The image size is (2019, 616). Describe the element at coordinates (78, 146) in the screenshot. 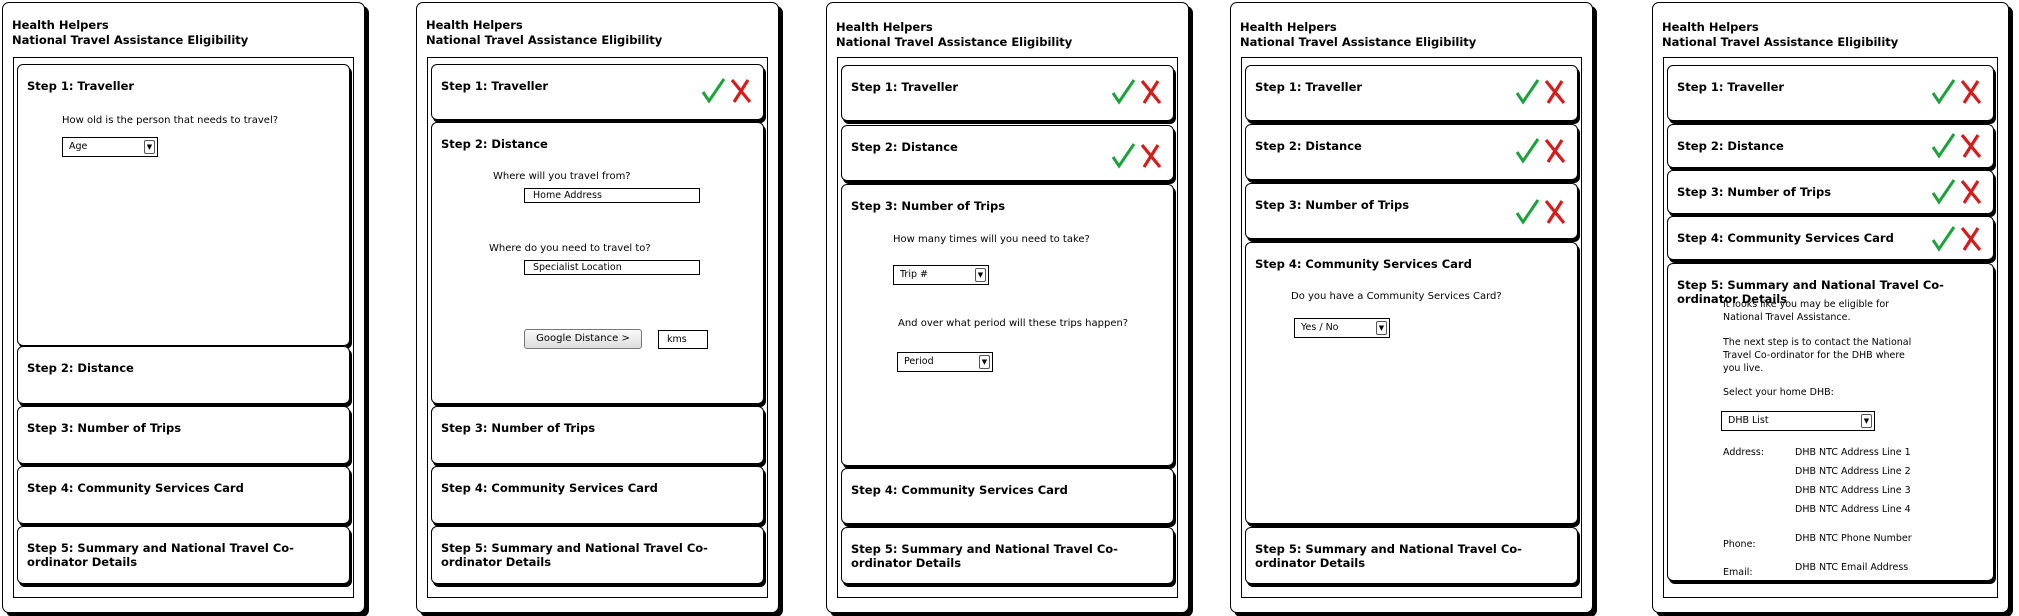

I see `select-value: Age` at that location.